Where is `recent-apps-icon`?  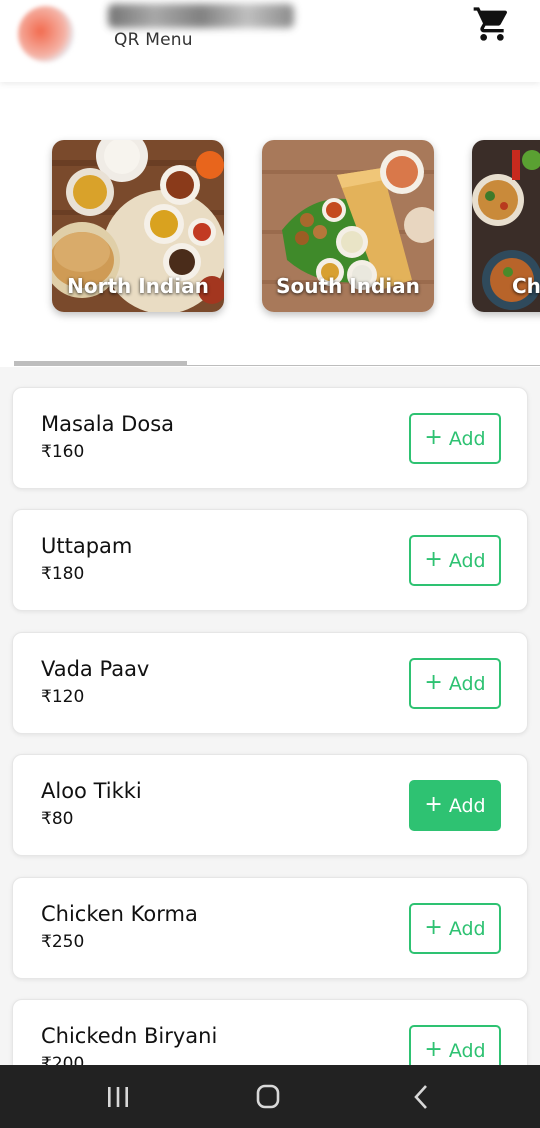
recent-apps-icon is located at coordinates (118, 1097).